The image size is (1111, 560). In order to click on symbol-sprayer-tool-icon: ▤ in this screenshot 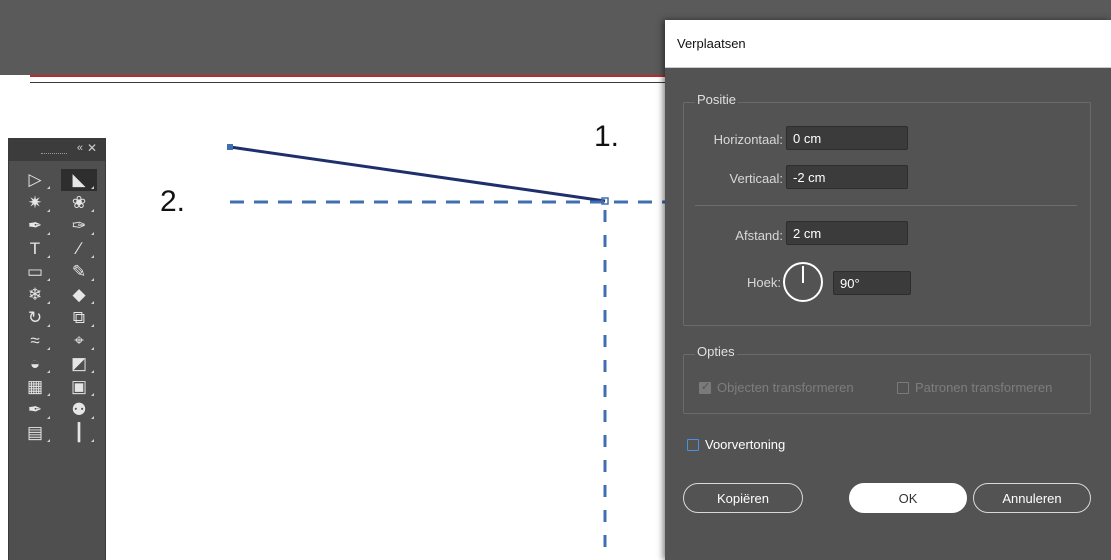, I will do `click(35, 433)`.